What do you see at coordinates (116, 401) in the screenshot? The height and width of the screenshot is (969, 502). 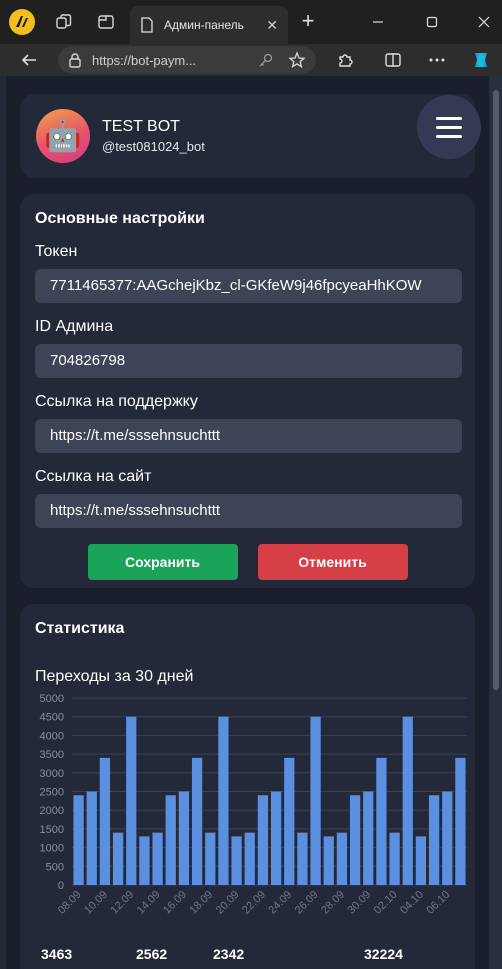 I see `support-link-label: Ссылка на поддержку` at bounding box center [116, 401].